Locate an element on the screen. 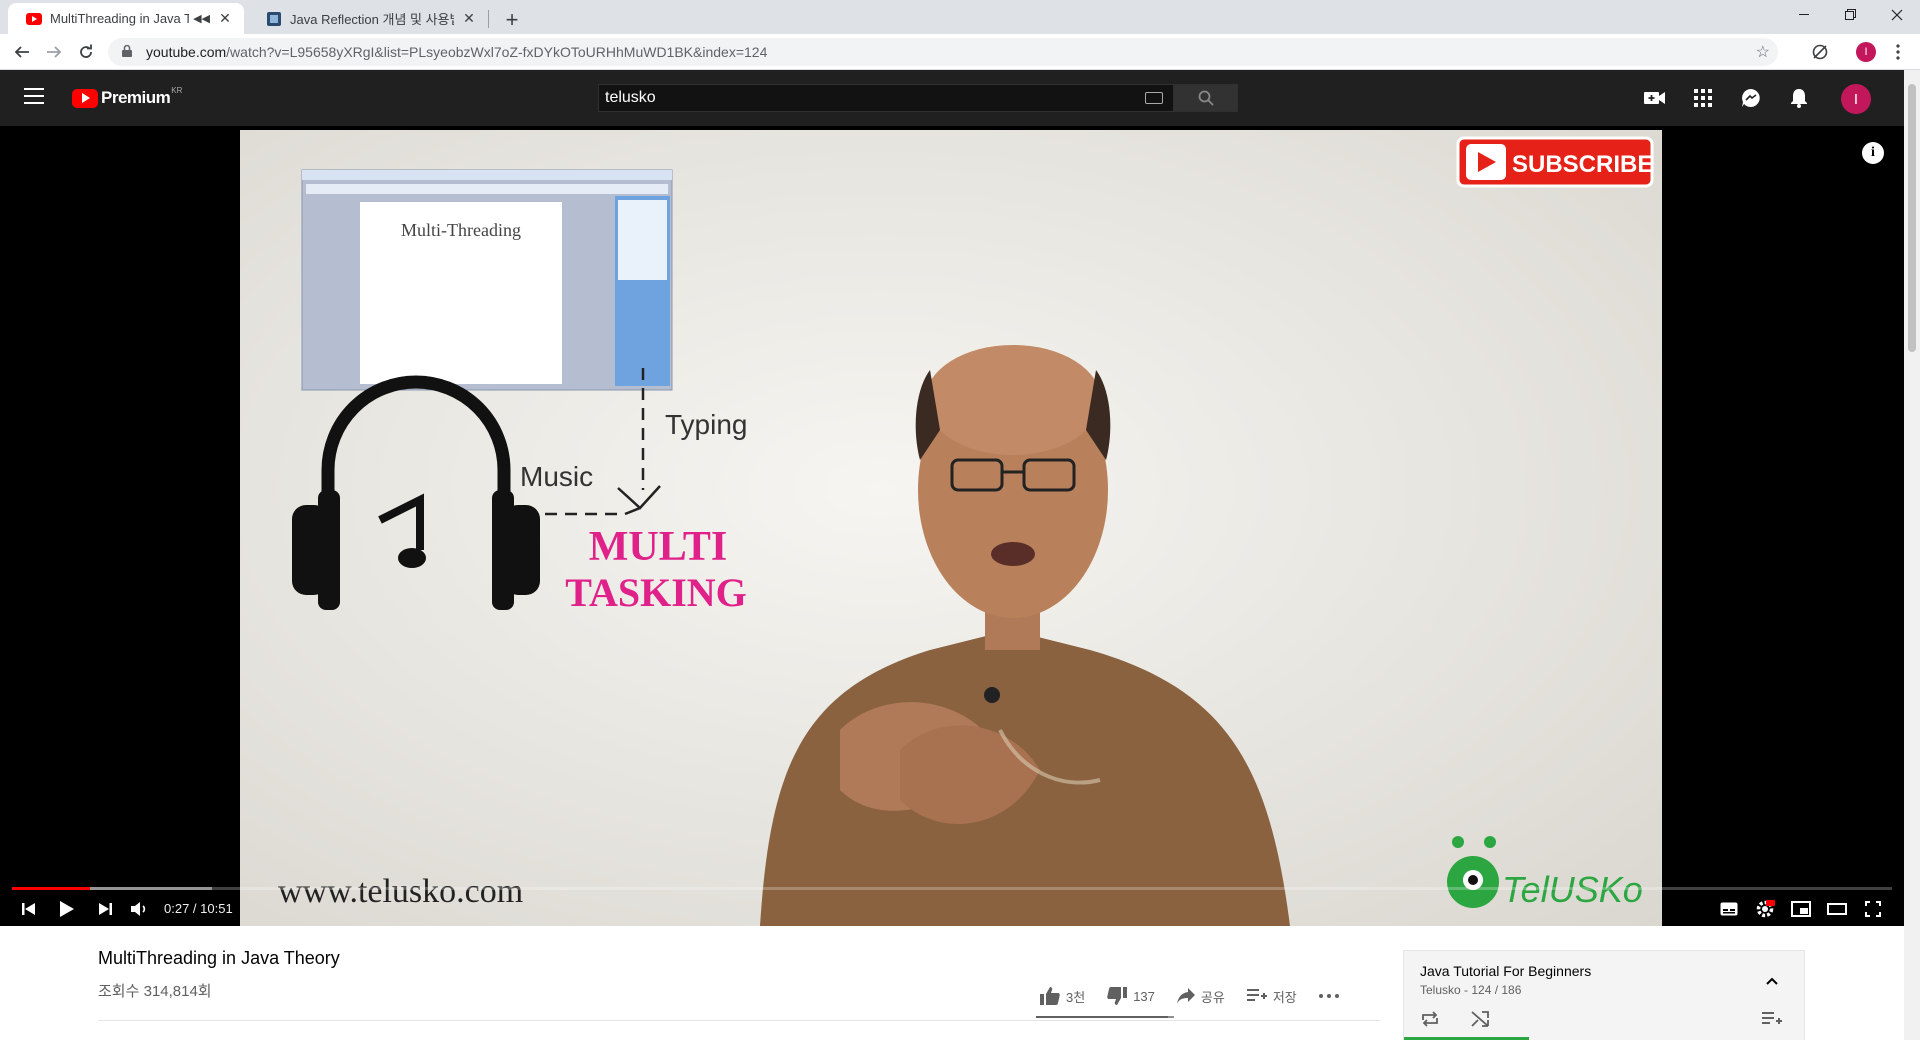 The width and height of the screenshot is (1920, 1040). play-icon is located at coordinates (67, 909).